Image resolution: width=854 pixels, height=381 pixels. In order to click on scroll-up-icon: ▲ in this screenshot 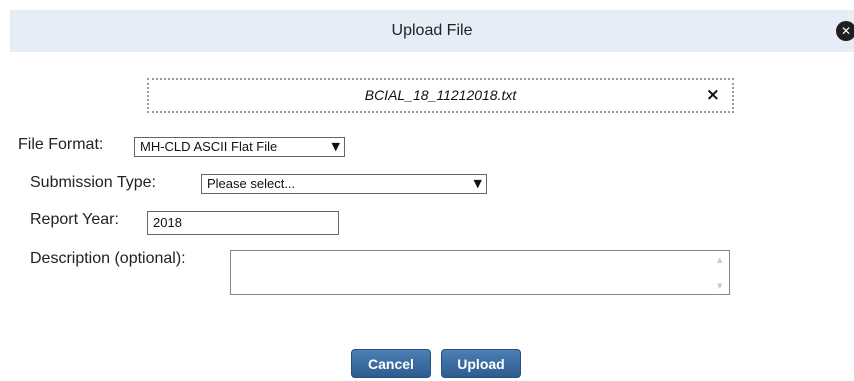, I will do `click(719, 260)`.